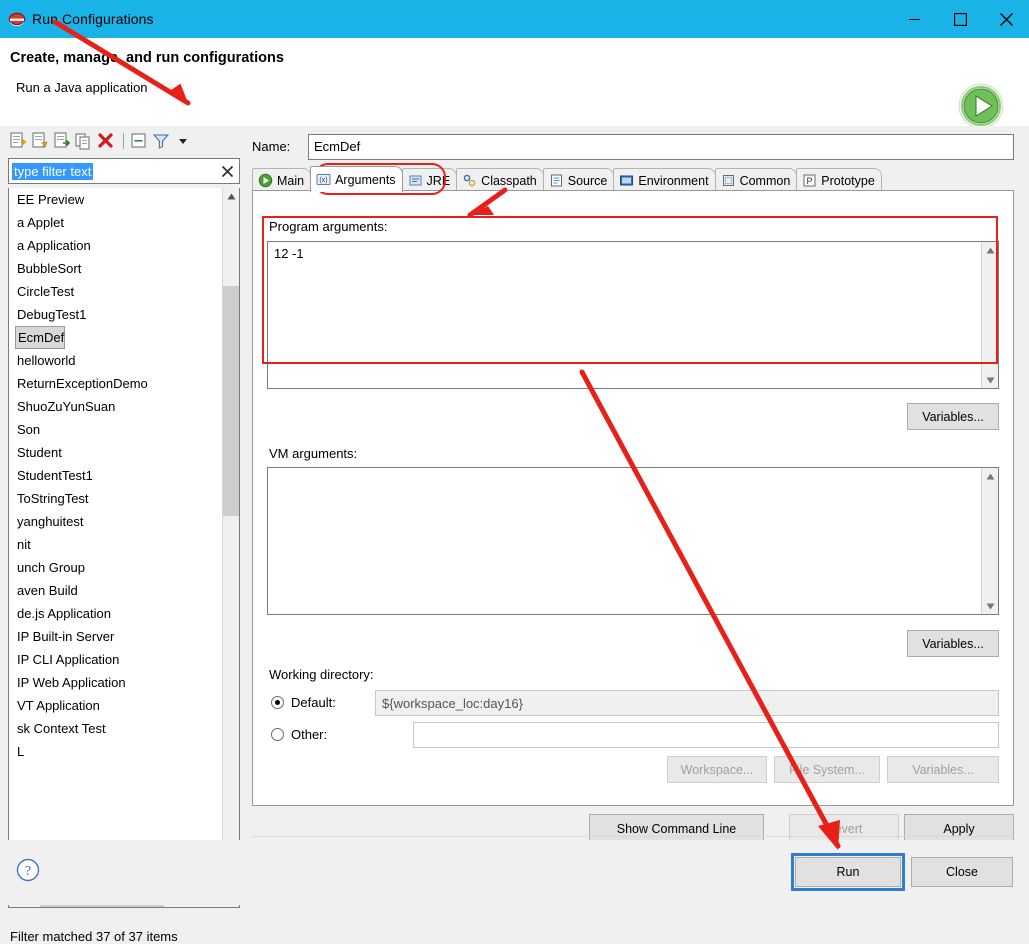 The width and height of the screenshot is (1029, 944). Describe the element at coordinates (116, 406) in the screenshot. I see `list-item: ShuoZuYunSuan` at that location.